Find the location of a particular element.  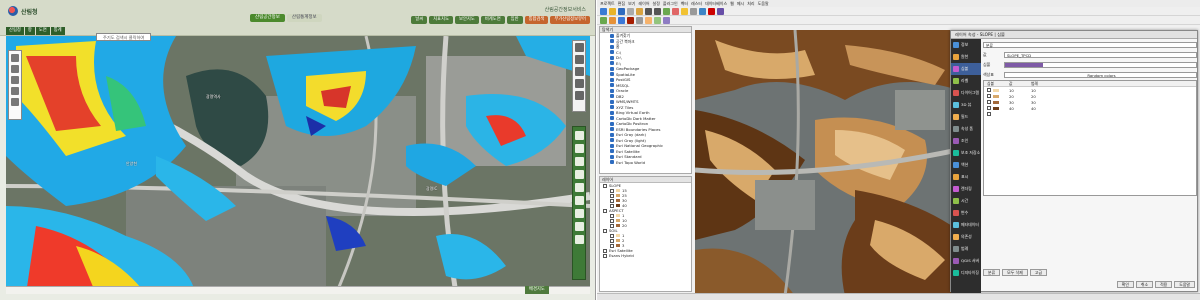

area-icon is located at coordinates (579, 161).